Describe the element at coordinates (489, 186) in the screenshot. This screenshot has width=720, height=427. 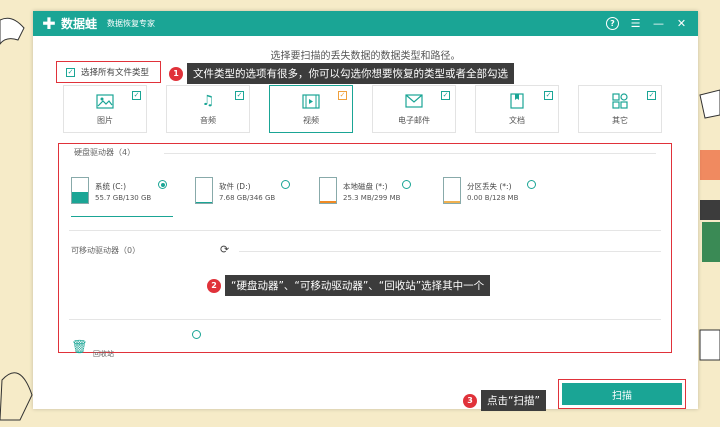
I see `drive-name: 分区丢失 (*:)` at that location.